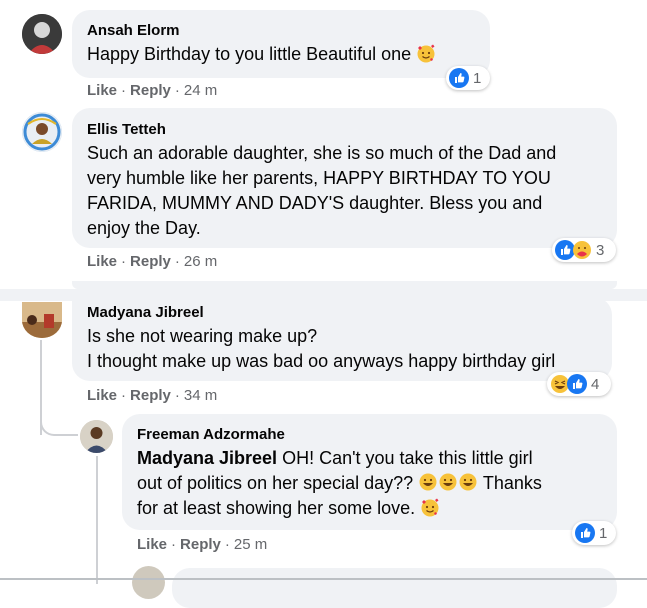 Image resolution: width=647 pixels, height=608 pixels. What do you see at coordinates (200, 261) in the screenshot?
I see `timestamp: 26 m` at bounding box center [200, 261].